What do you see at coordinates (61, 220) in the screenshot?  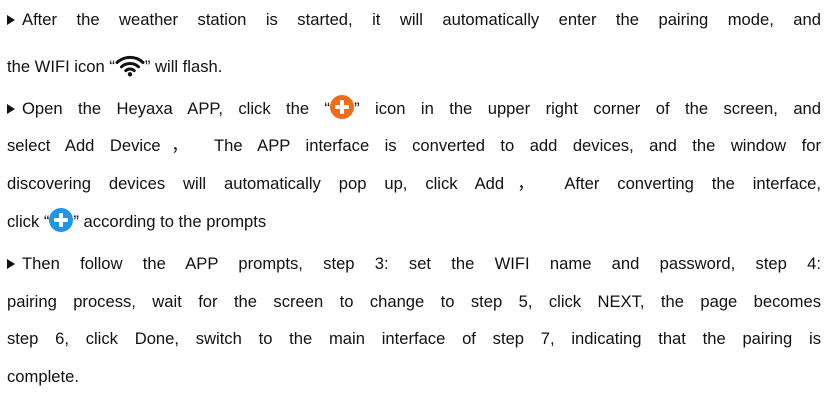 I see `add-circle-blue-icon` at bounding box center [61, 220].